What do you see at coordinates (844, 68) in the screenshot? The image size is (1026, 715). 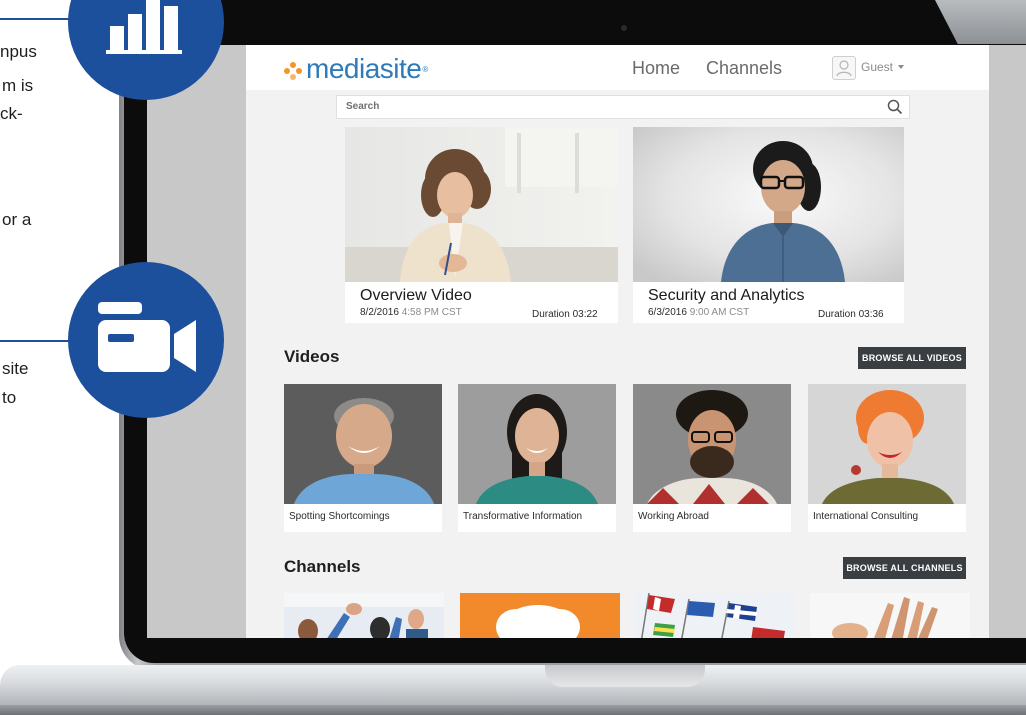 I see `user-avatar-icon` at bounding box center [844, 68].